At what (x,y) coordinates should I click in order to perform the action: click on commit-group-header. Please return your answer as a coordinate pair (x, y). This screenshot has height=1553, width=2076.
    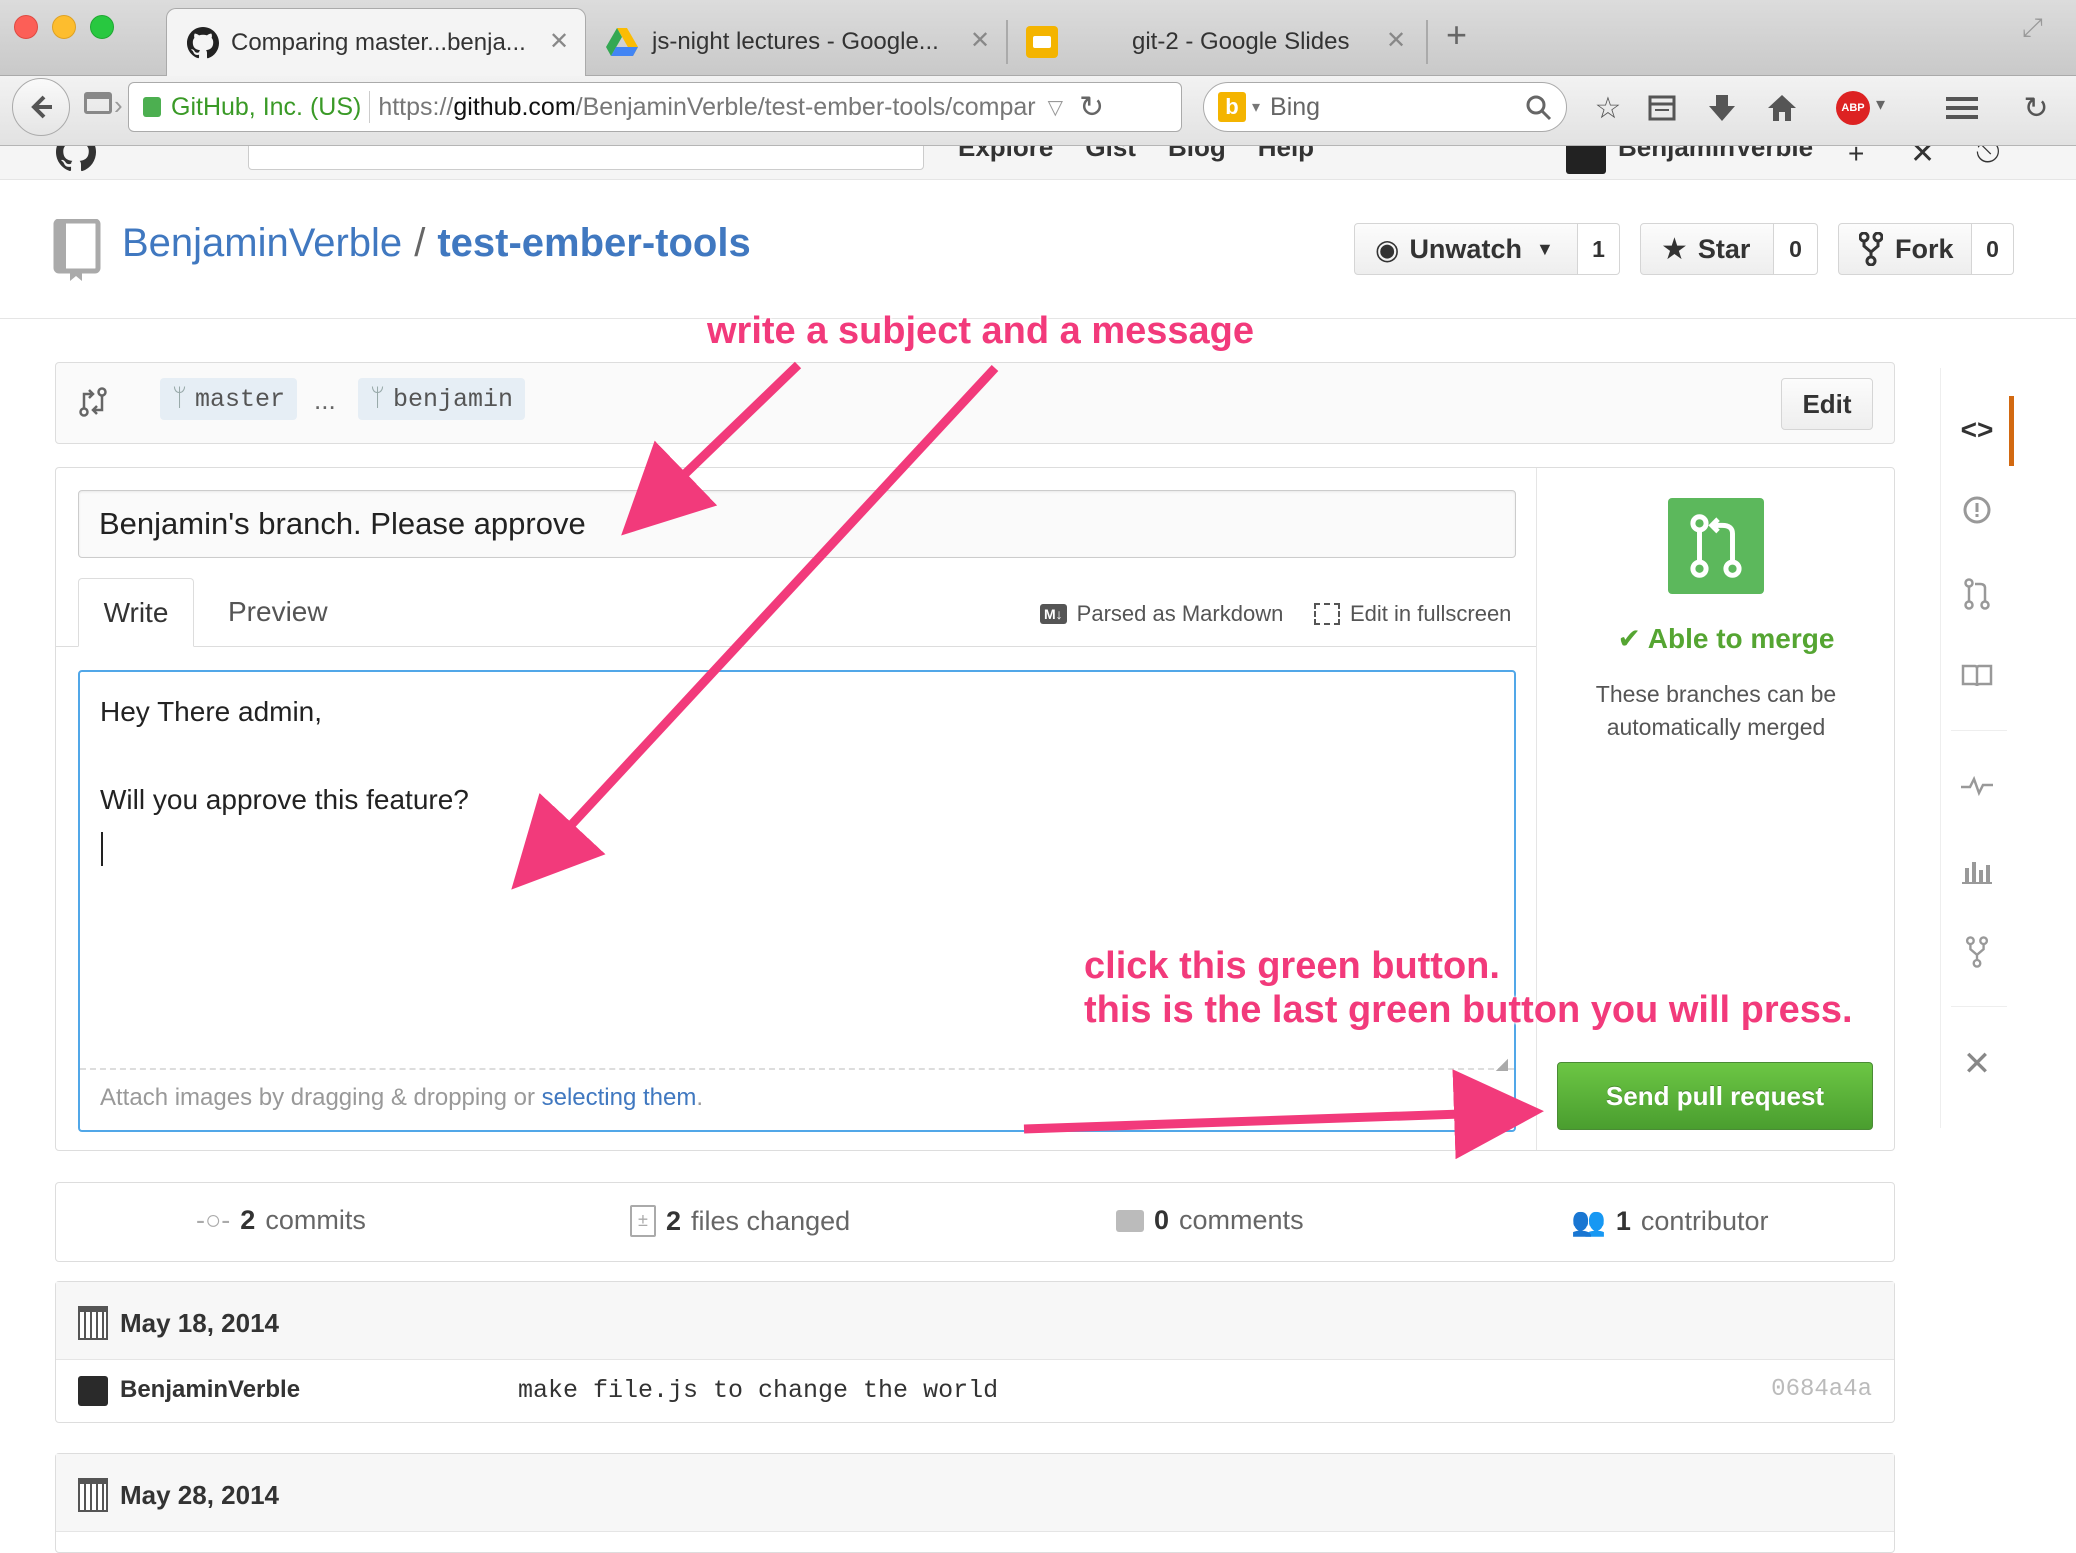
    Looking at the image, I should click on (975, 1321).